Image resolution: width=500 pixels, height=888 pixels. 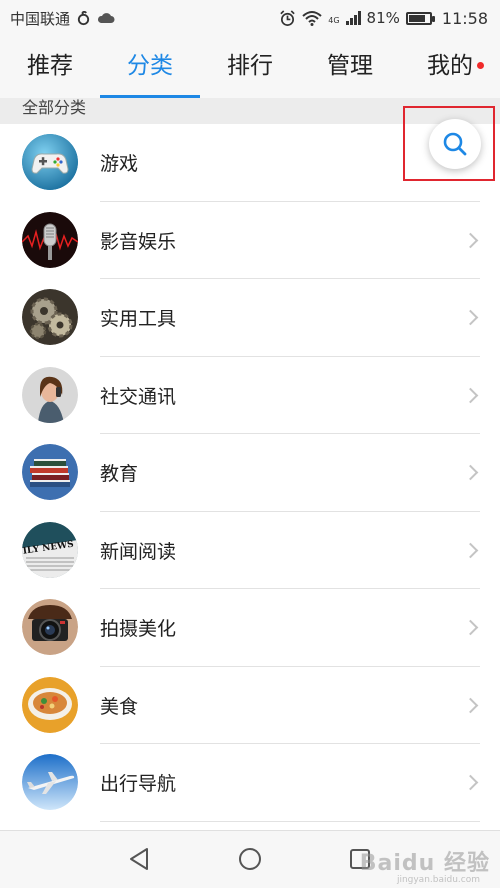 What do you see at coordinates (50, 162) in the screenshot?
I see `gamepad-icon` at bounding box center [50, 162].